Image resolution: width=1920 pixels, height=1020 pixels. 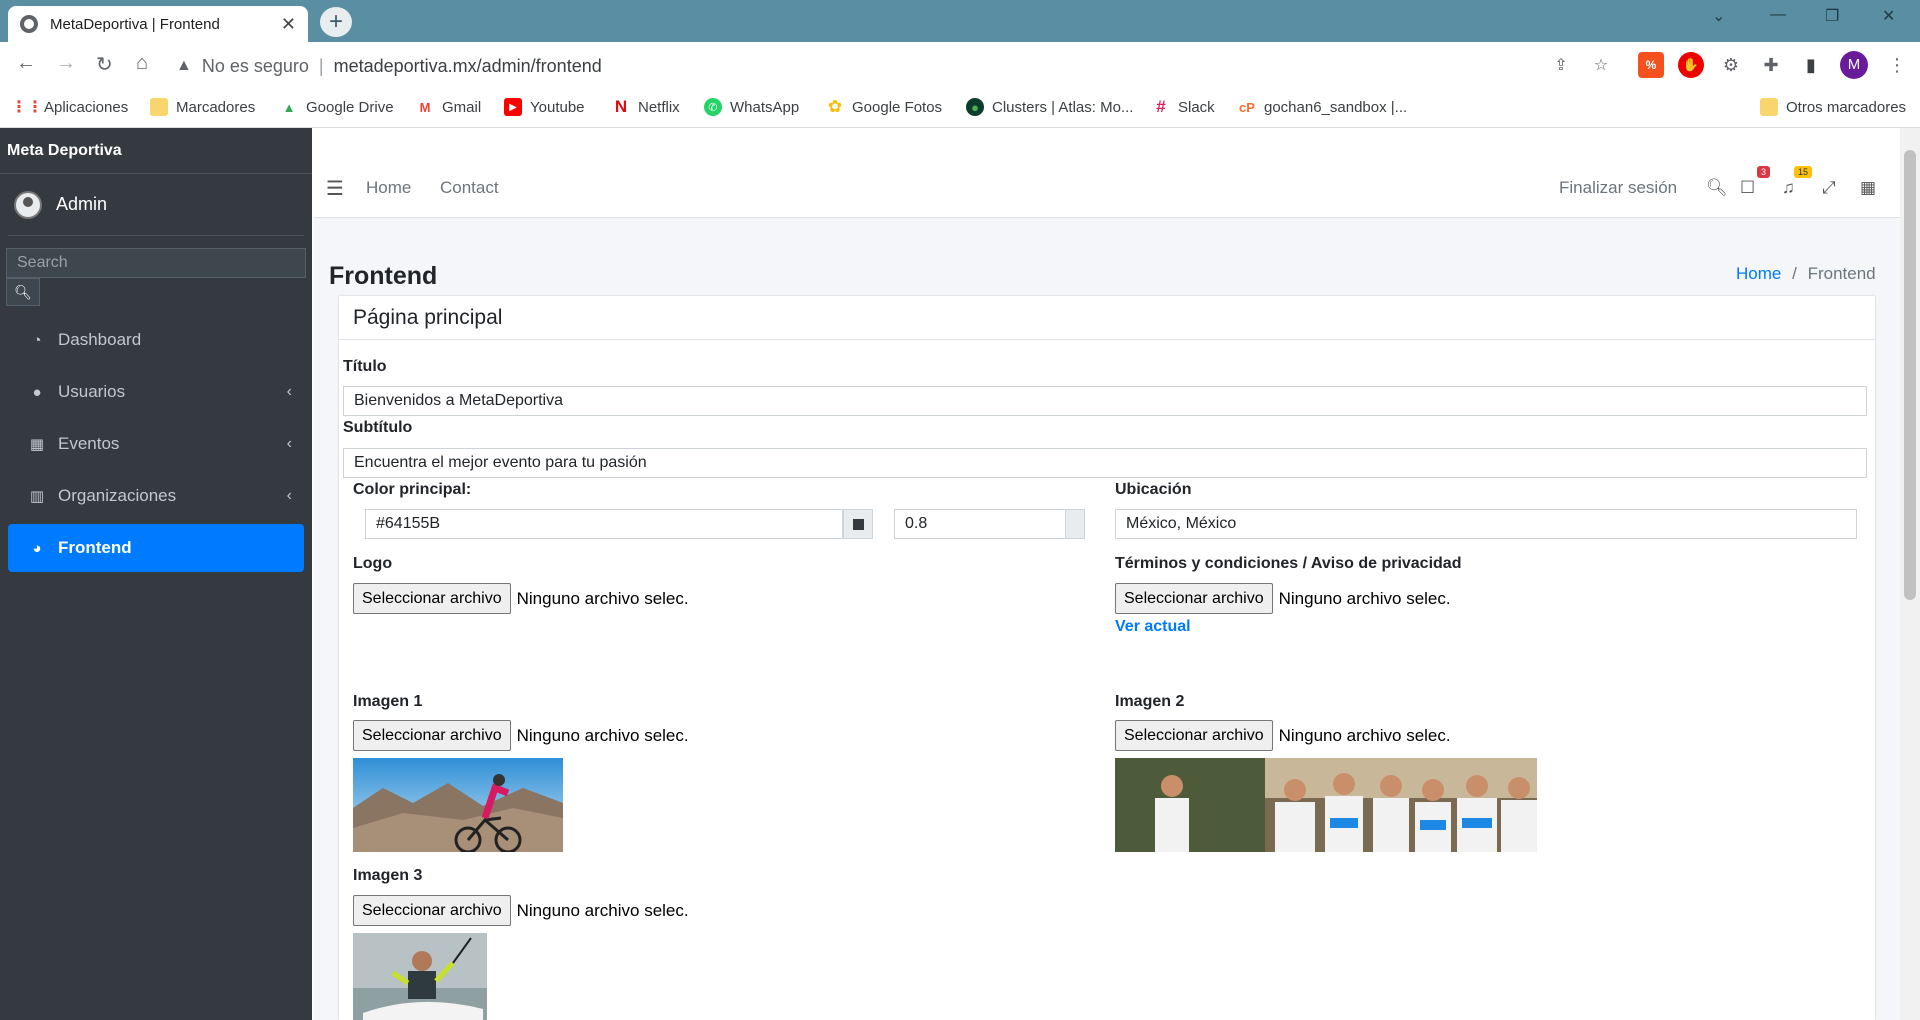 What do you see at coordinates (884, 106) in the screenshot?
I see `bookmark-google-fotos: ✿ Google Fotos` at bounding box center [884, 106].